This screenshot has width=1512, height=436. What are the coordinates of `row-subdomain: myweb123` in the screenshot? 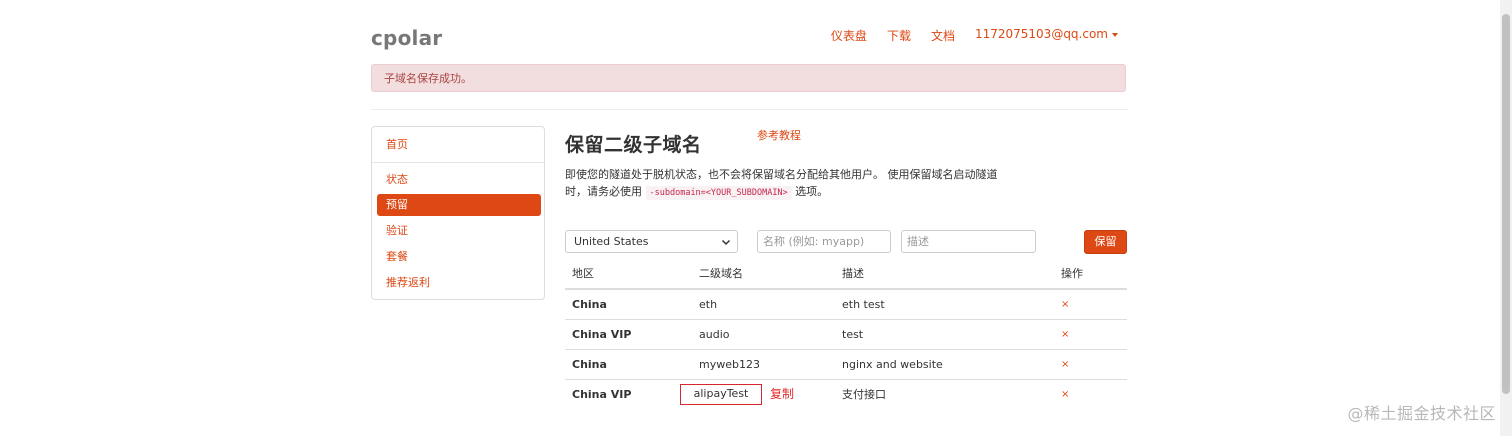 It's located at (729, 364).